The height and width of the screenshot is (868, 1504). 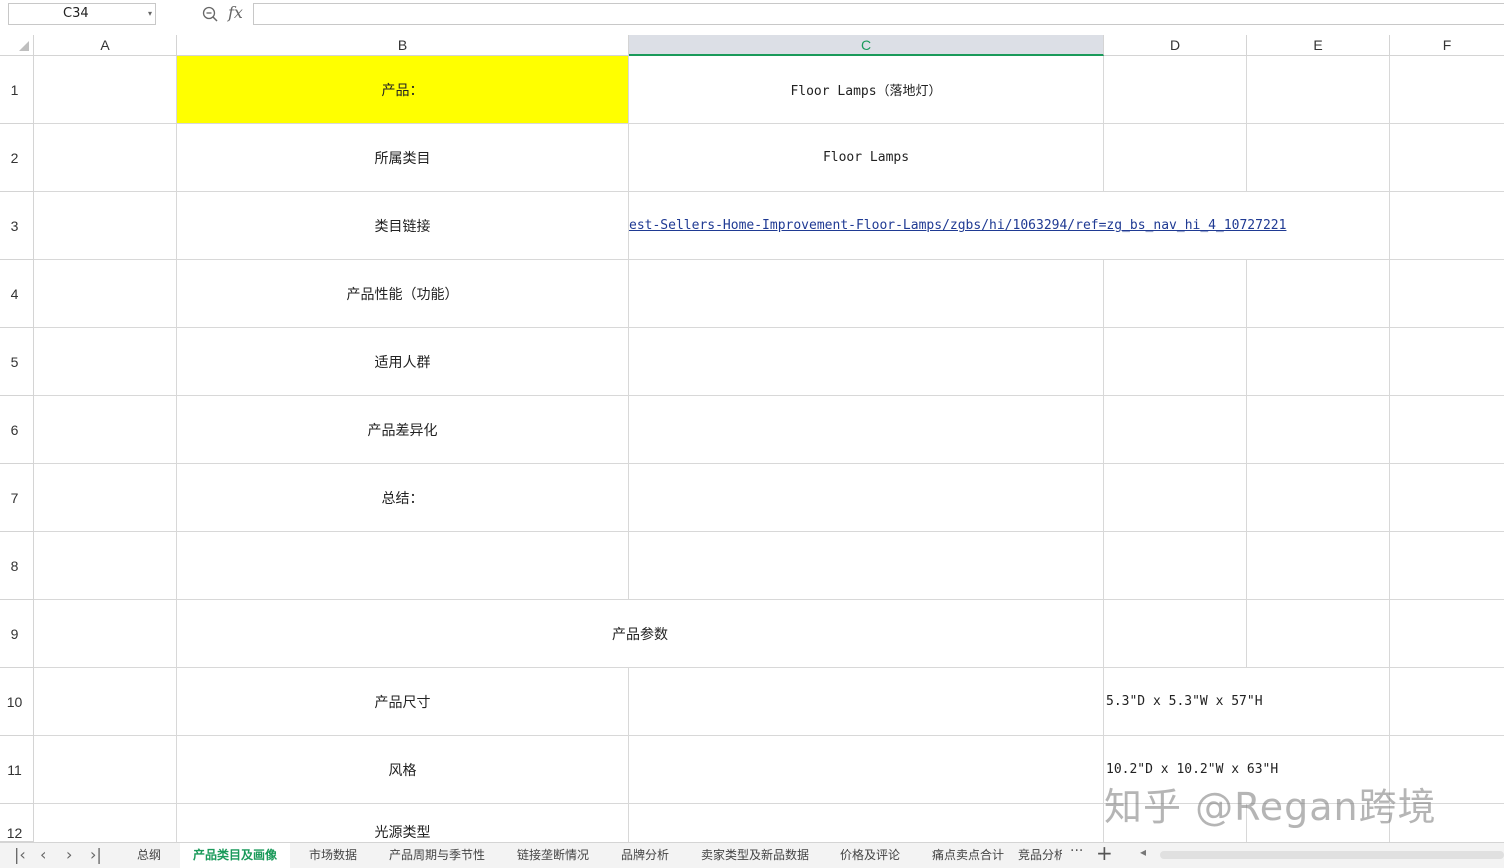 I want to click on cell-b5: 适用人群, so click(x=403, y=362).